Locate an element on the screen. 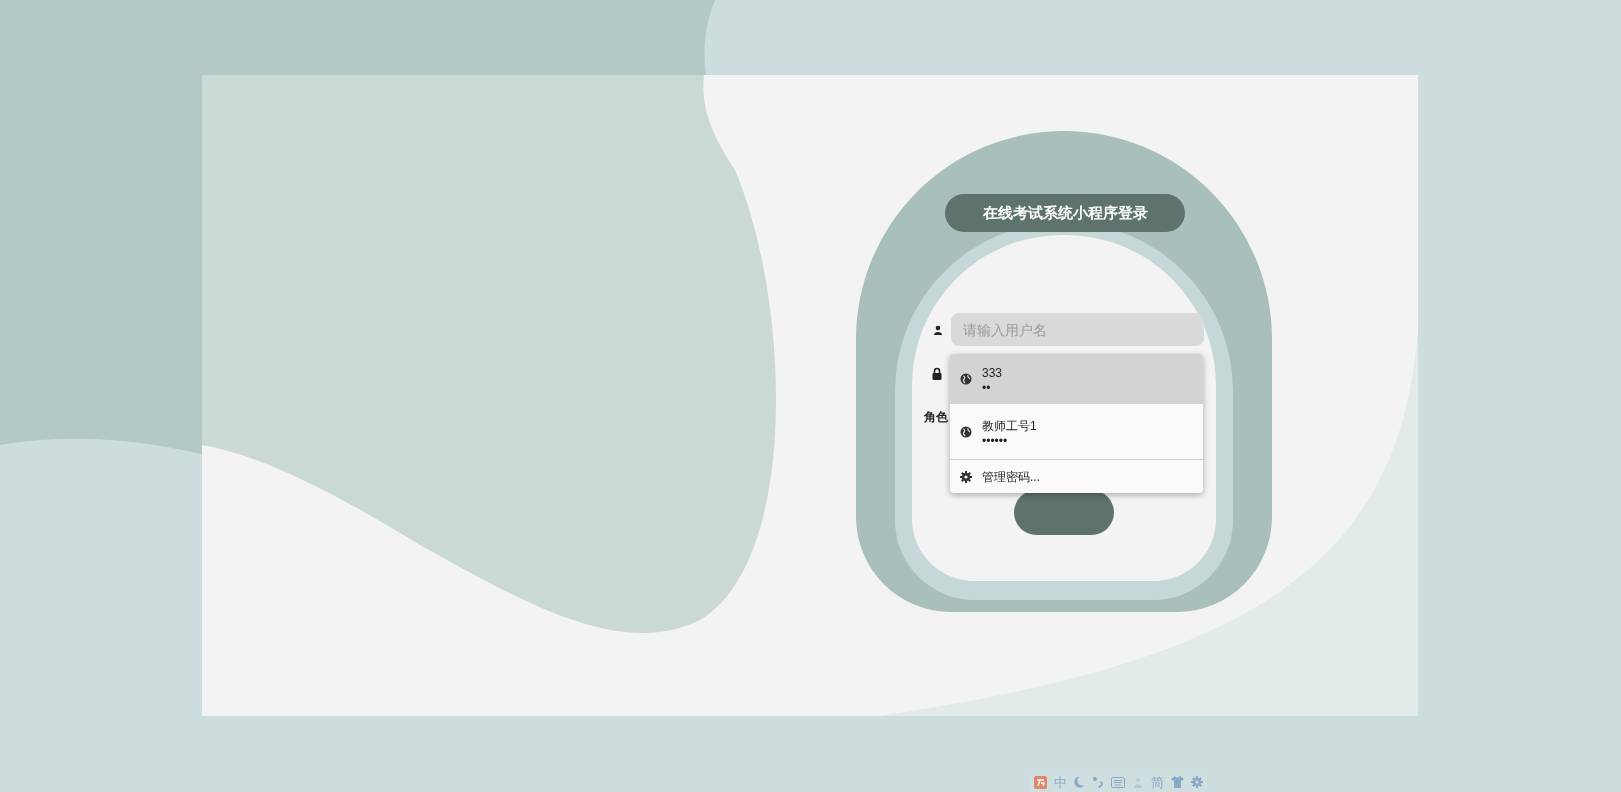 Image resolution: width=1621 pixels, height=792 pixels. saved-username: 333 is located at coordinates (992, 373).